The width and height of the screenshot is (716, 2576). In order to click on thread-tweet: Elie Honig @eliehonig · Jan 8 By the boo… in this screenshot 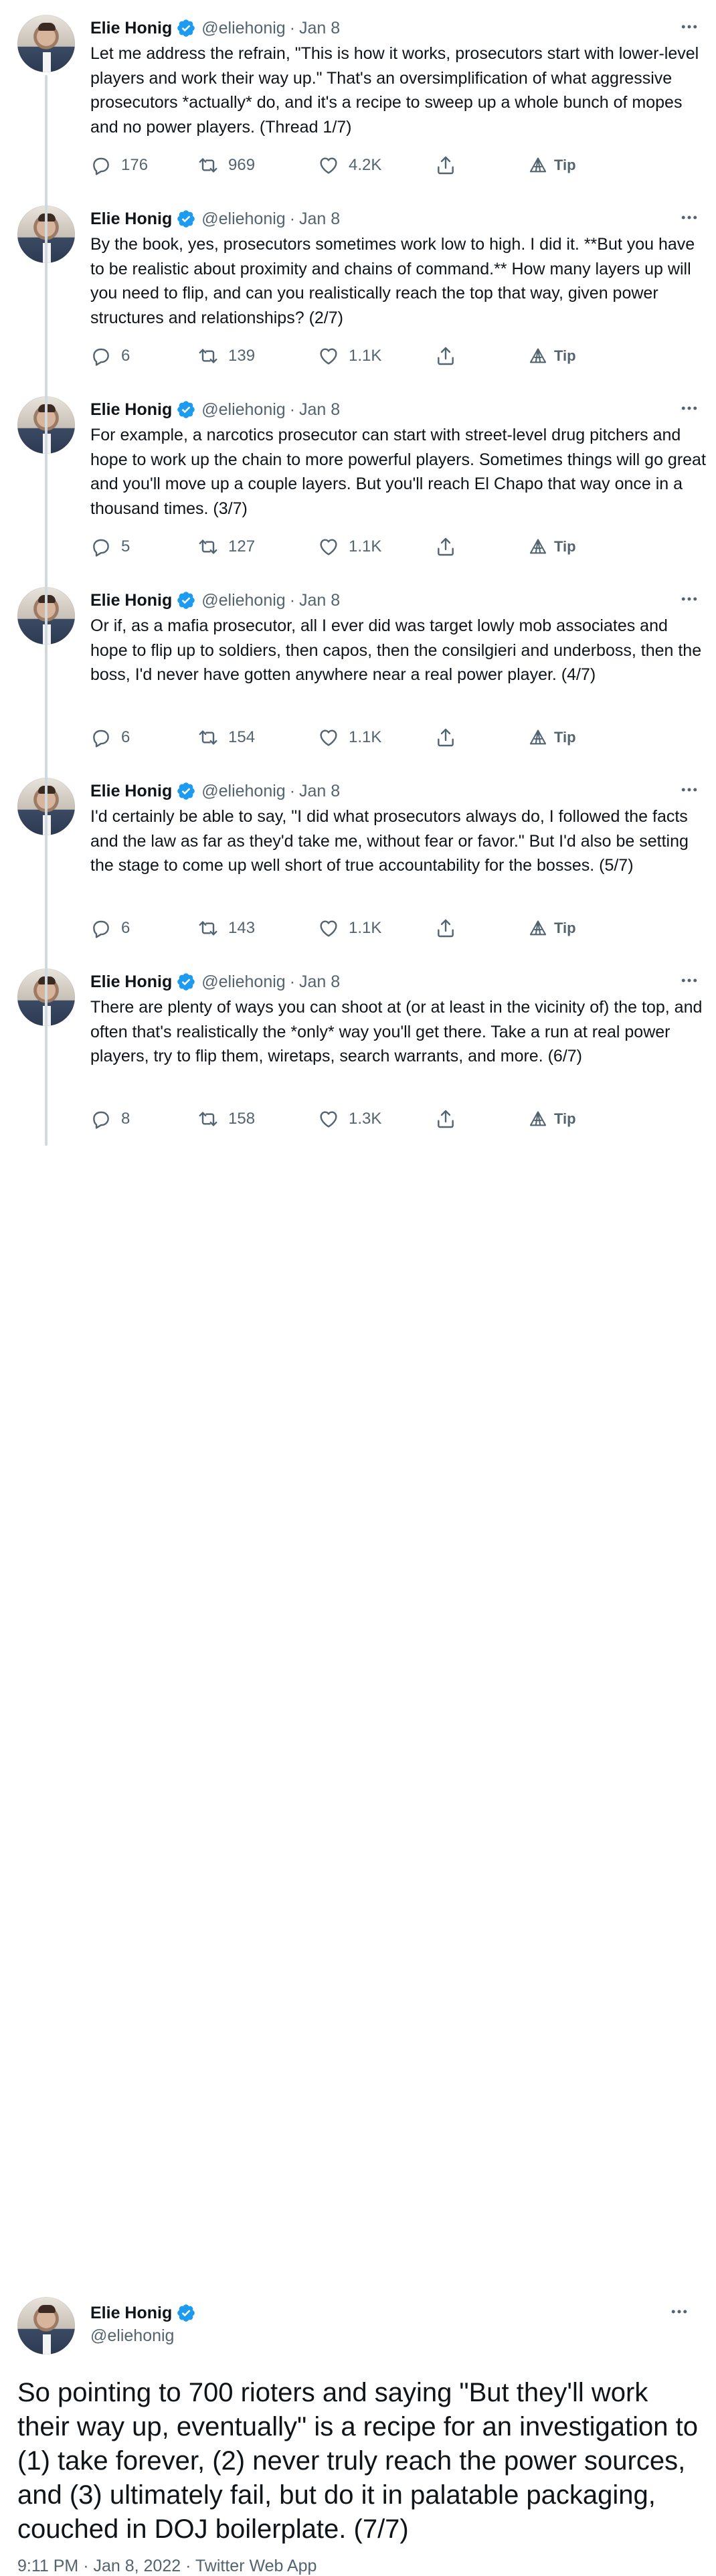, I will do `click(358, 286)`.